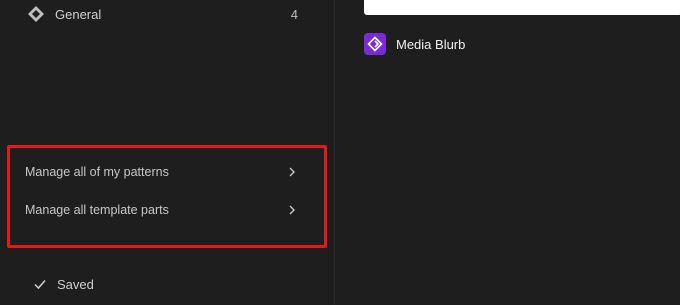 Image resolution: width=680 pixels, height=305 pixels. I want to click on pattern-diamond-icon, so click(36, 14).